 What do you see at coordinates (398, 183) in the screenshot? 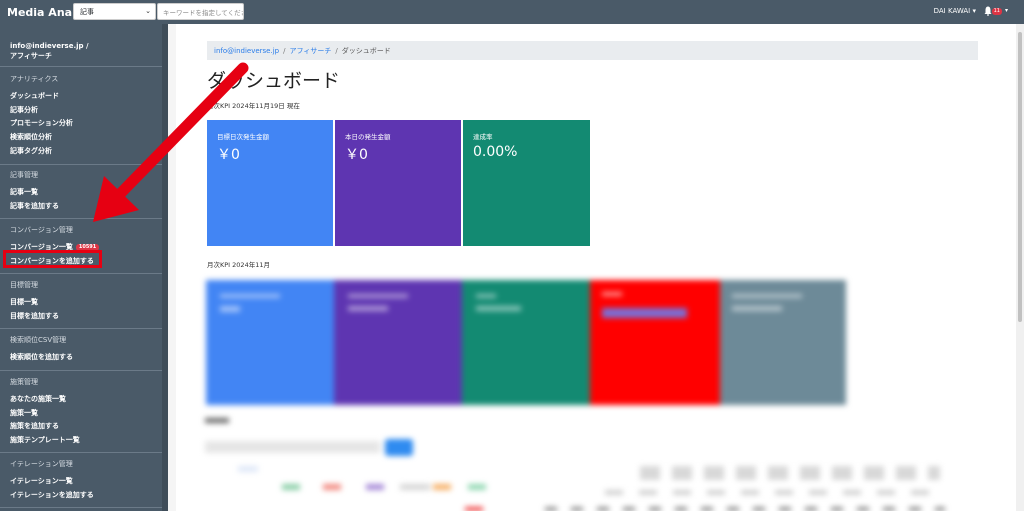
I see `kpi-card-today-amount: 本日の発生金額 ￥0` at bounding box center [398, 183].